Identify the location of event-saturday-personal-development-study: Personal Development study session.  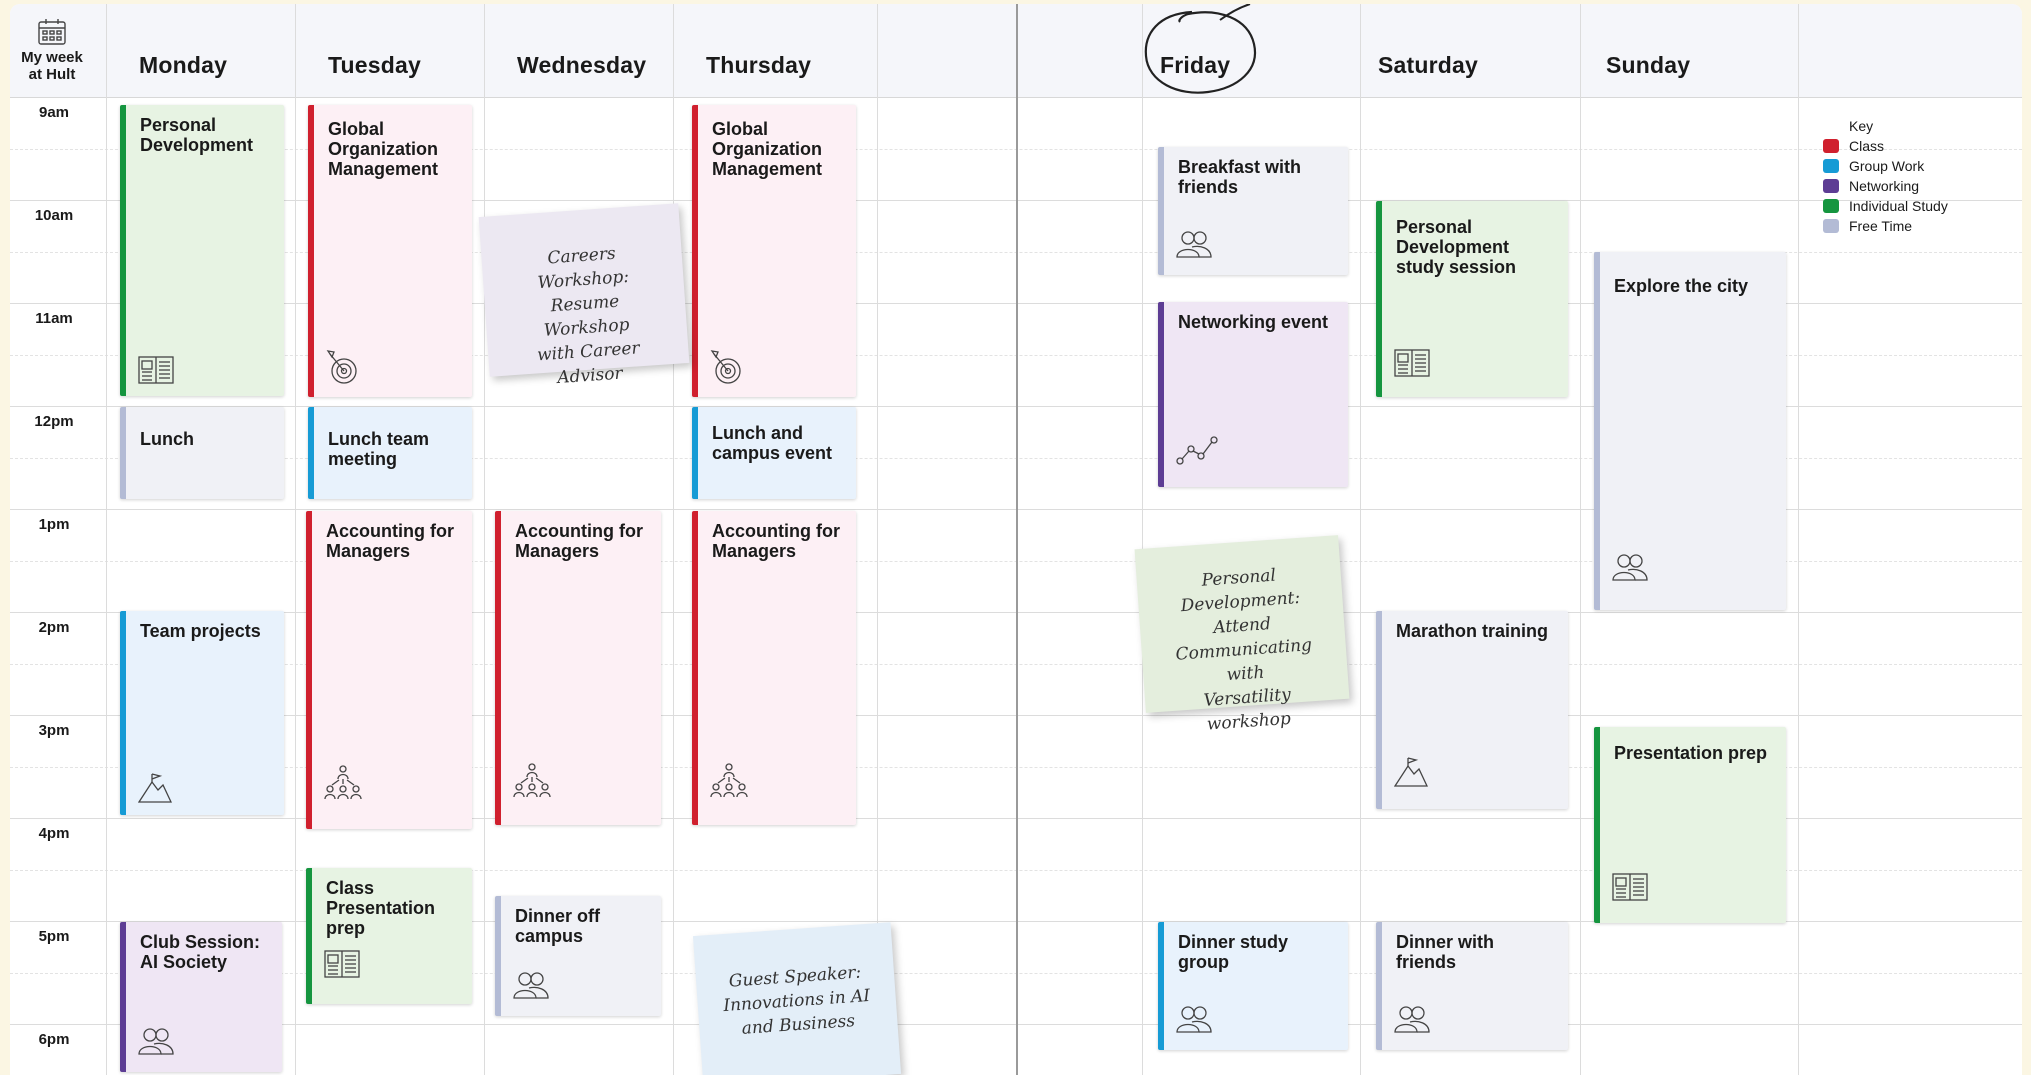
(1472, 299).